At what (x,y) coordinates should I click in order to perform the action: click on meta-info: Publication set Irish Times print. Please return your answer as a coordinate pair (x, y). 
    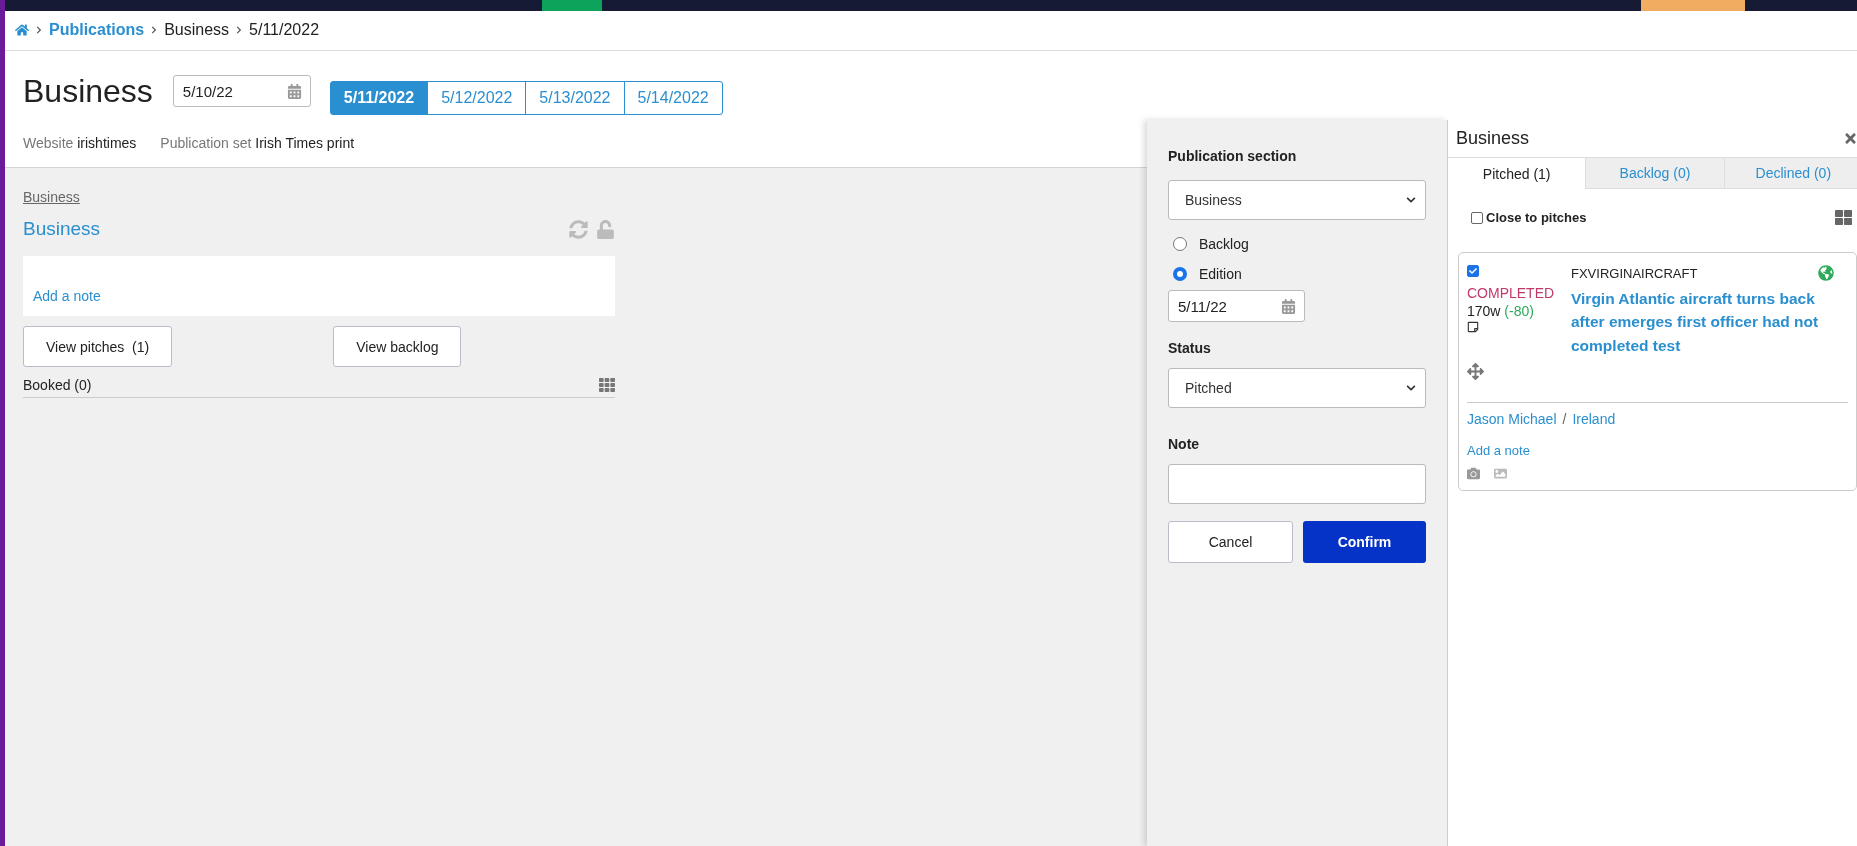
    Looking at the image, I should click on (257, 143).